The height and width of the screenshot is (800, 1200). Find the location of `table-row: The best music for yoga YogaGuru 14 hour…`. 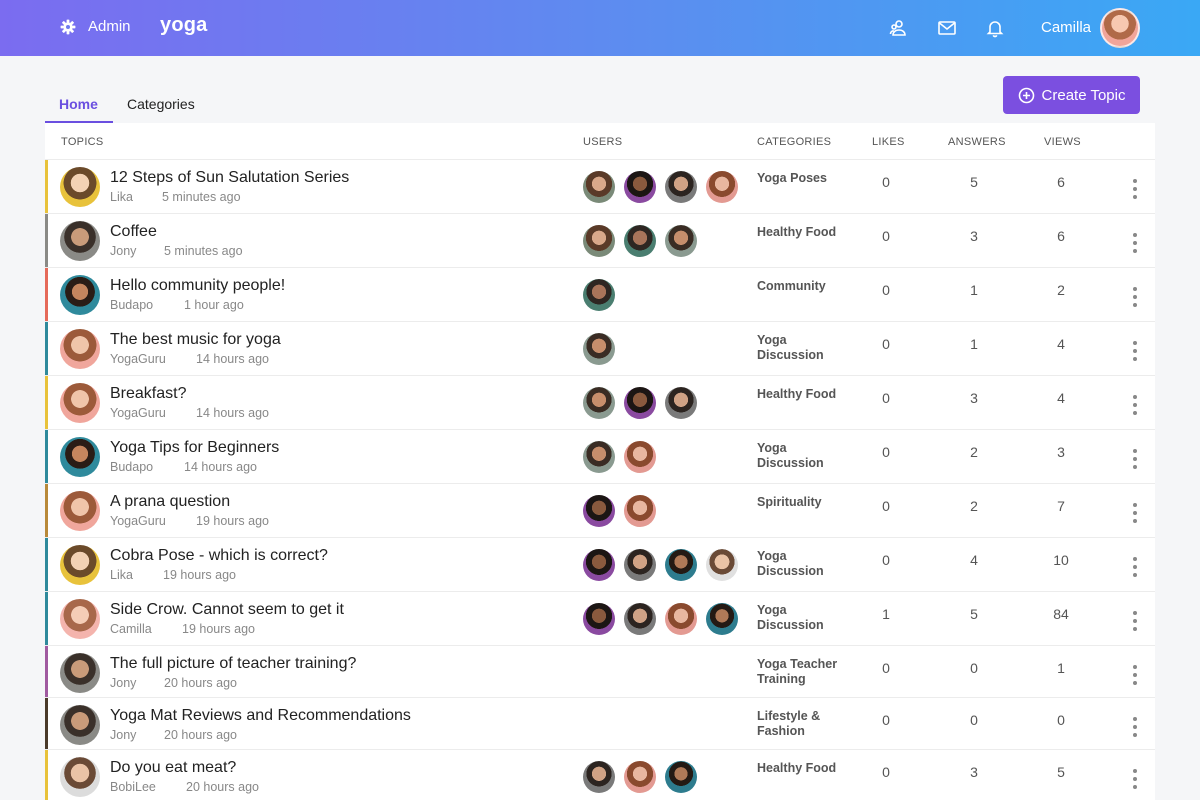

table-row: The best music for yoga YogaGuru 14 hour… is located at coordinates (600, 349).